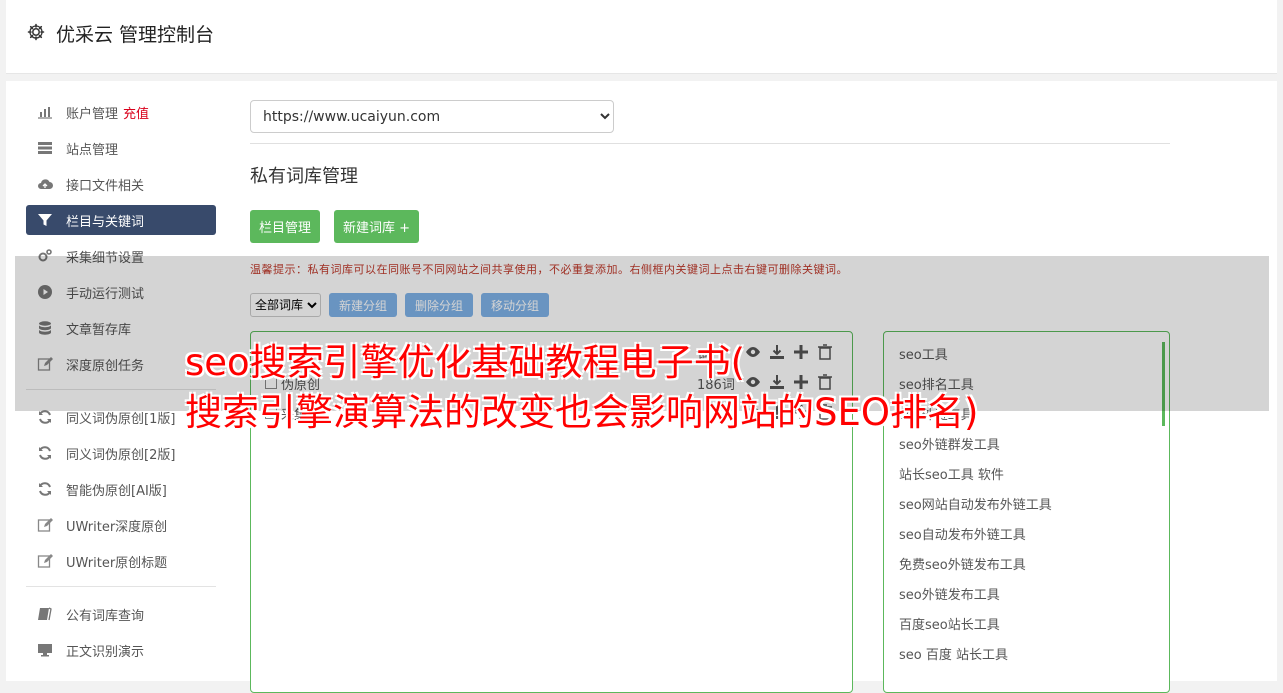 This screenshot has height=693, width=1283. I want to click on overlay-caption-line1: seo搜索引擎优化基础教程电子书(, so click(465, 362).